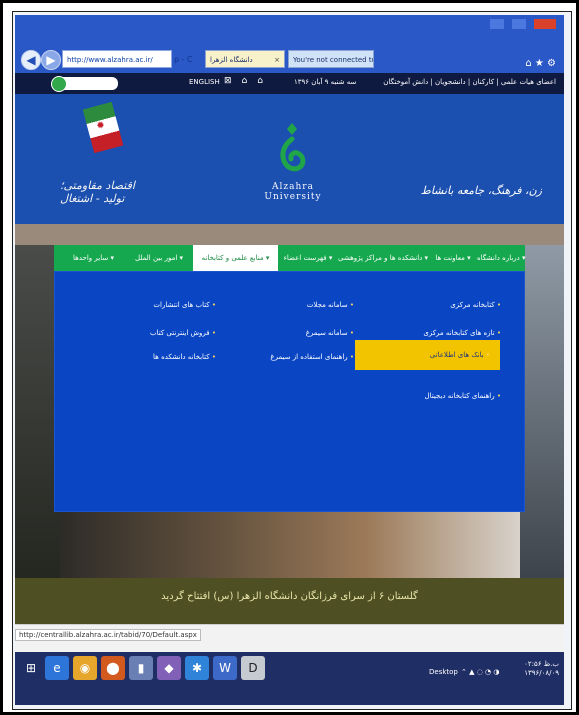  What do you see at coordinates (293, 192) in the screenshot?
I see `logo-text: Alzahra University` at bounding box center [293, 192].